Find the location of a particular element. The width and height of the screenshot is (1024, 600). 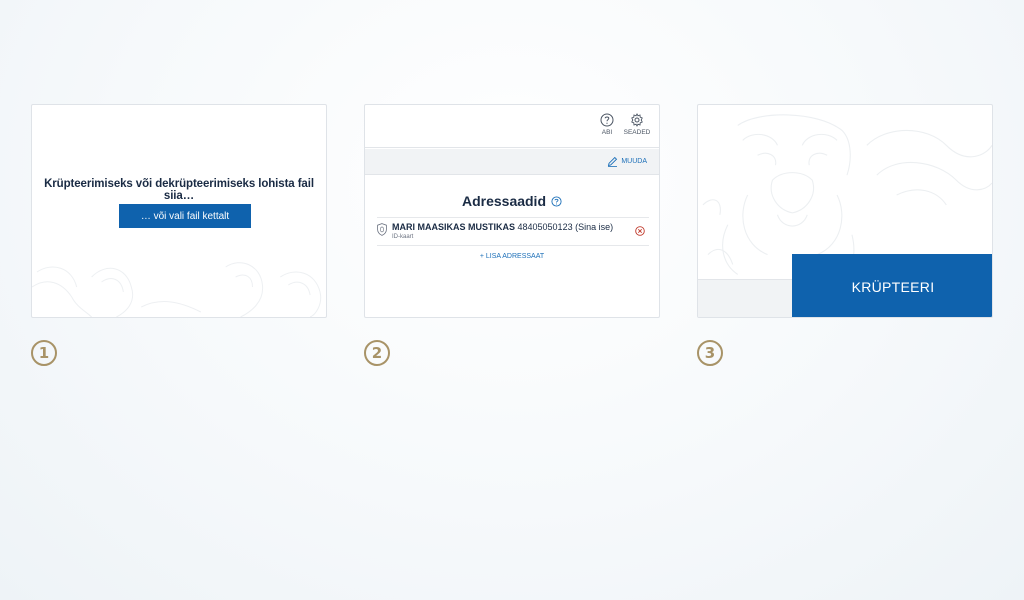

encrypt-button: KRÜPTEERI is located at coordinates (892, 285).